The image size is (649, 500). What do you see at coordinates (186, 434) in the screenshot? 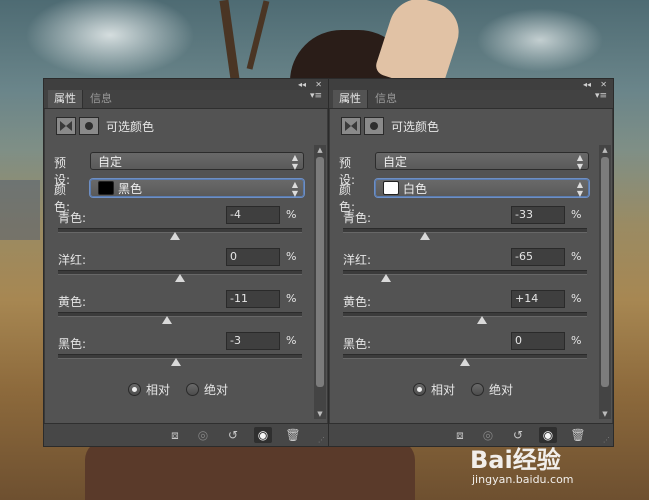
I see `panel-bottom-toolbar: ⧈ ◎ ↺ ◉ 🗑 ⋰` at bounding box center [186, 434].